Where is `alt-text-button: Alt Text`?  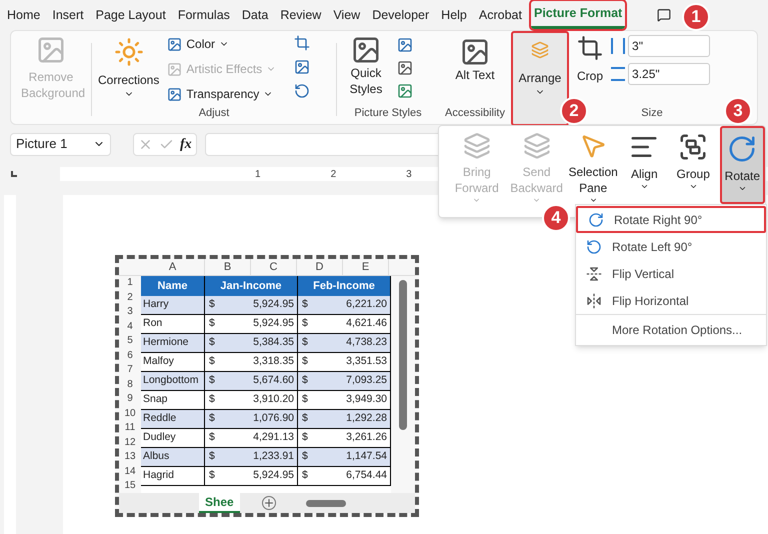
alt-text-button: Alt Text is located at coordinates (475, 69).